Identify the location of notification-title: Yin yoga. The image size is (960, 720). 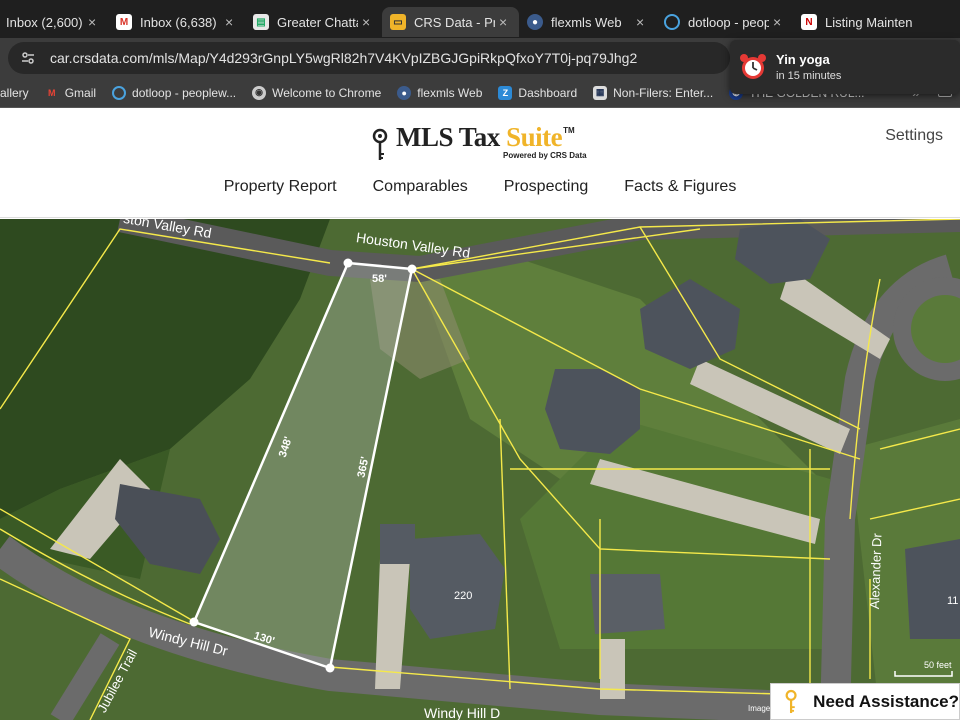
(803, 59).